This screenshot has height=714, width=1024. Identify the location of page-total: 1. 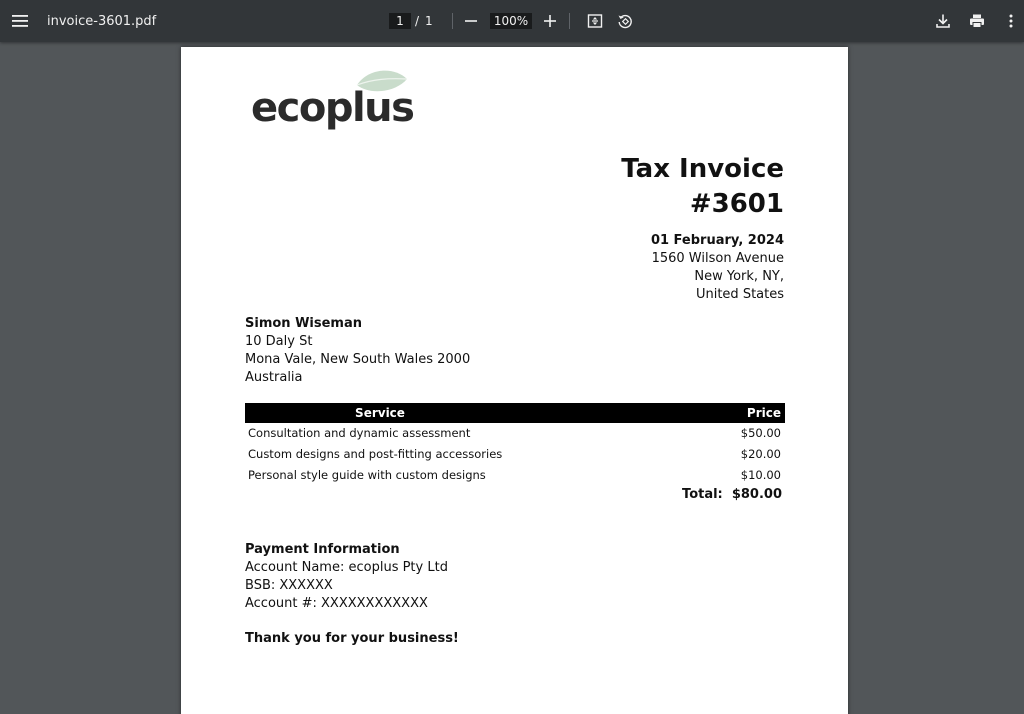
(429, 21).